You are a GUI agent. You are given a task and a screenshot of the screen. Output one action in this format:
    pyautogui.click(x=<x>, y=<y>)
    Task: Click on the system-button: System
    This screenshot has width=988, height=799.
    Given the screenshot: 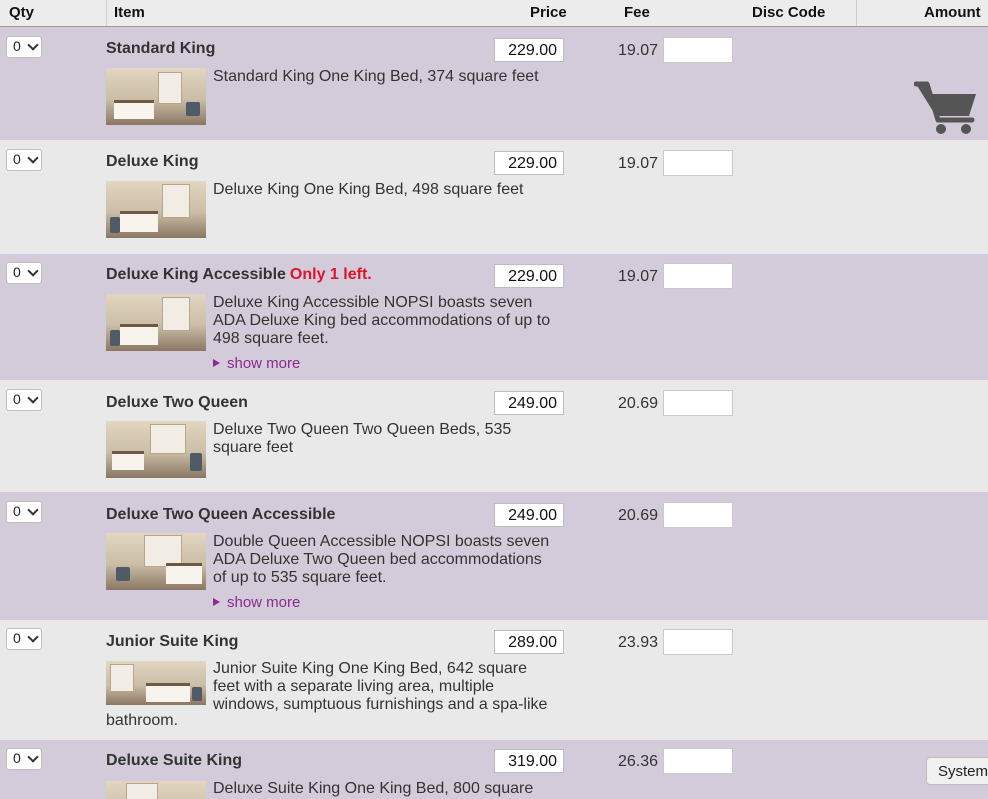 What is the action you would take?
    pyautogui.click(x=957, y=771)
    